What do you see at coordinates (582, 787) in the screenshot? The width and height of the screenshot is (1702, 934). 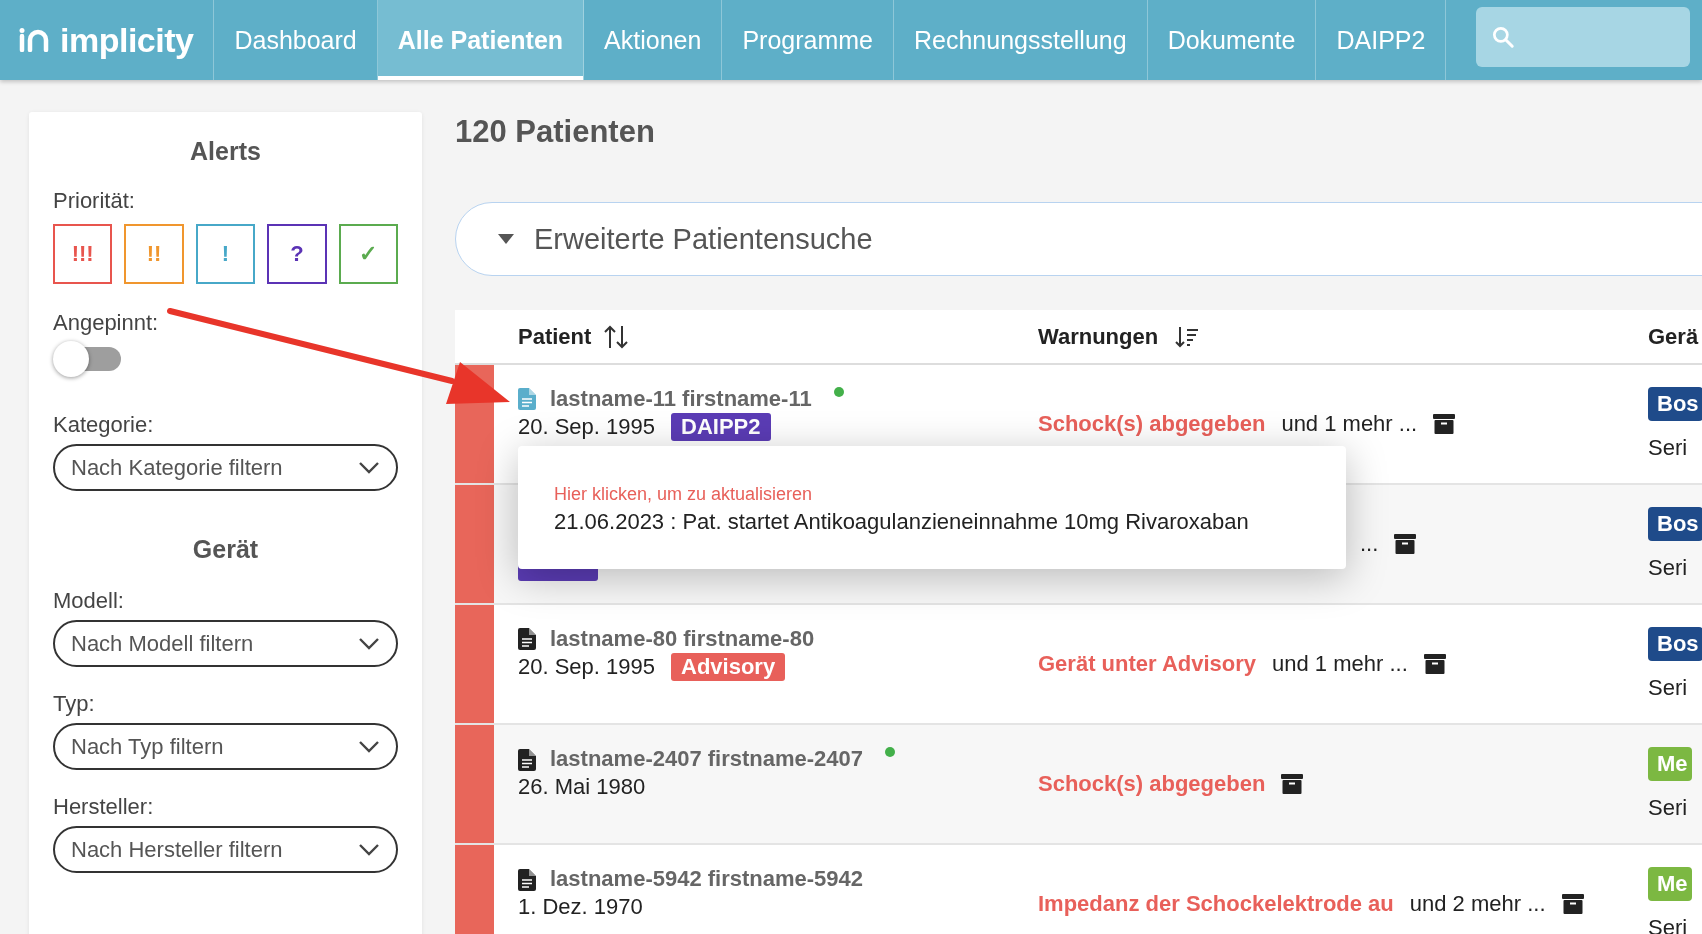 I see `birth-date: 26. Mai 1980` at bounding box center [582, 787].